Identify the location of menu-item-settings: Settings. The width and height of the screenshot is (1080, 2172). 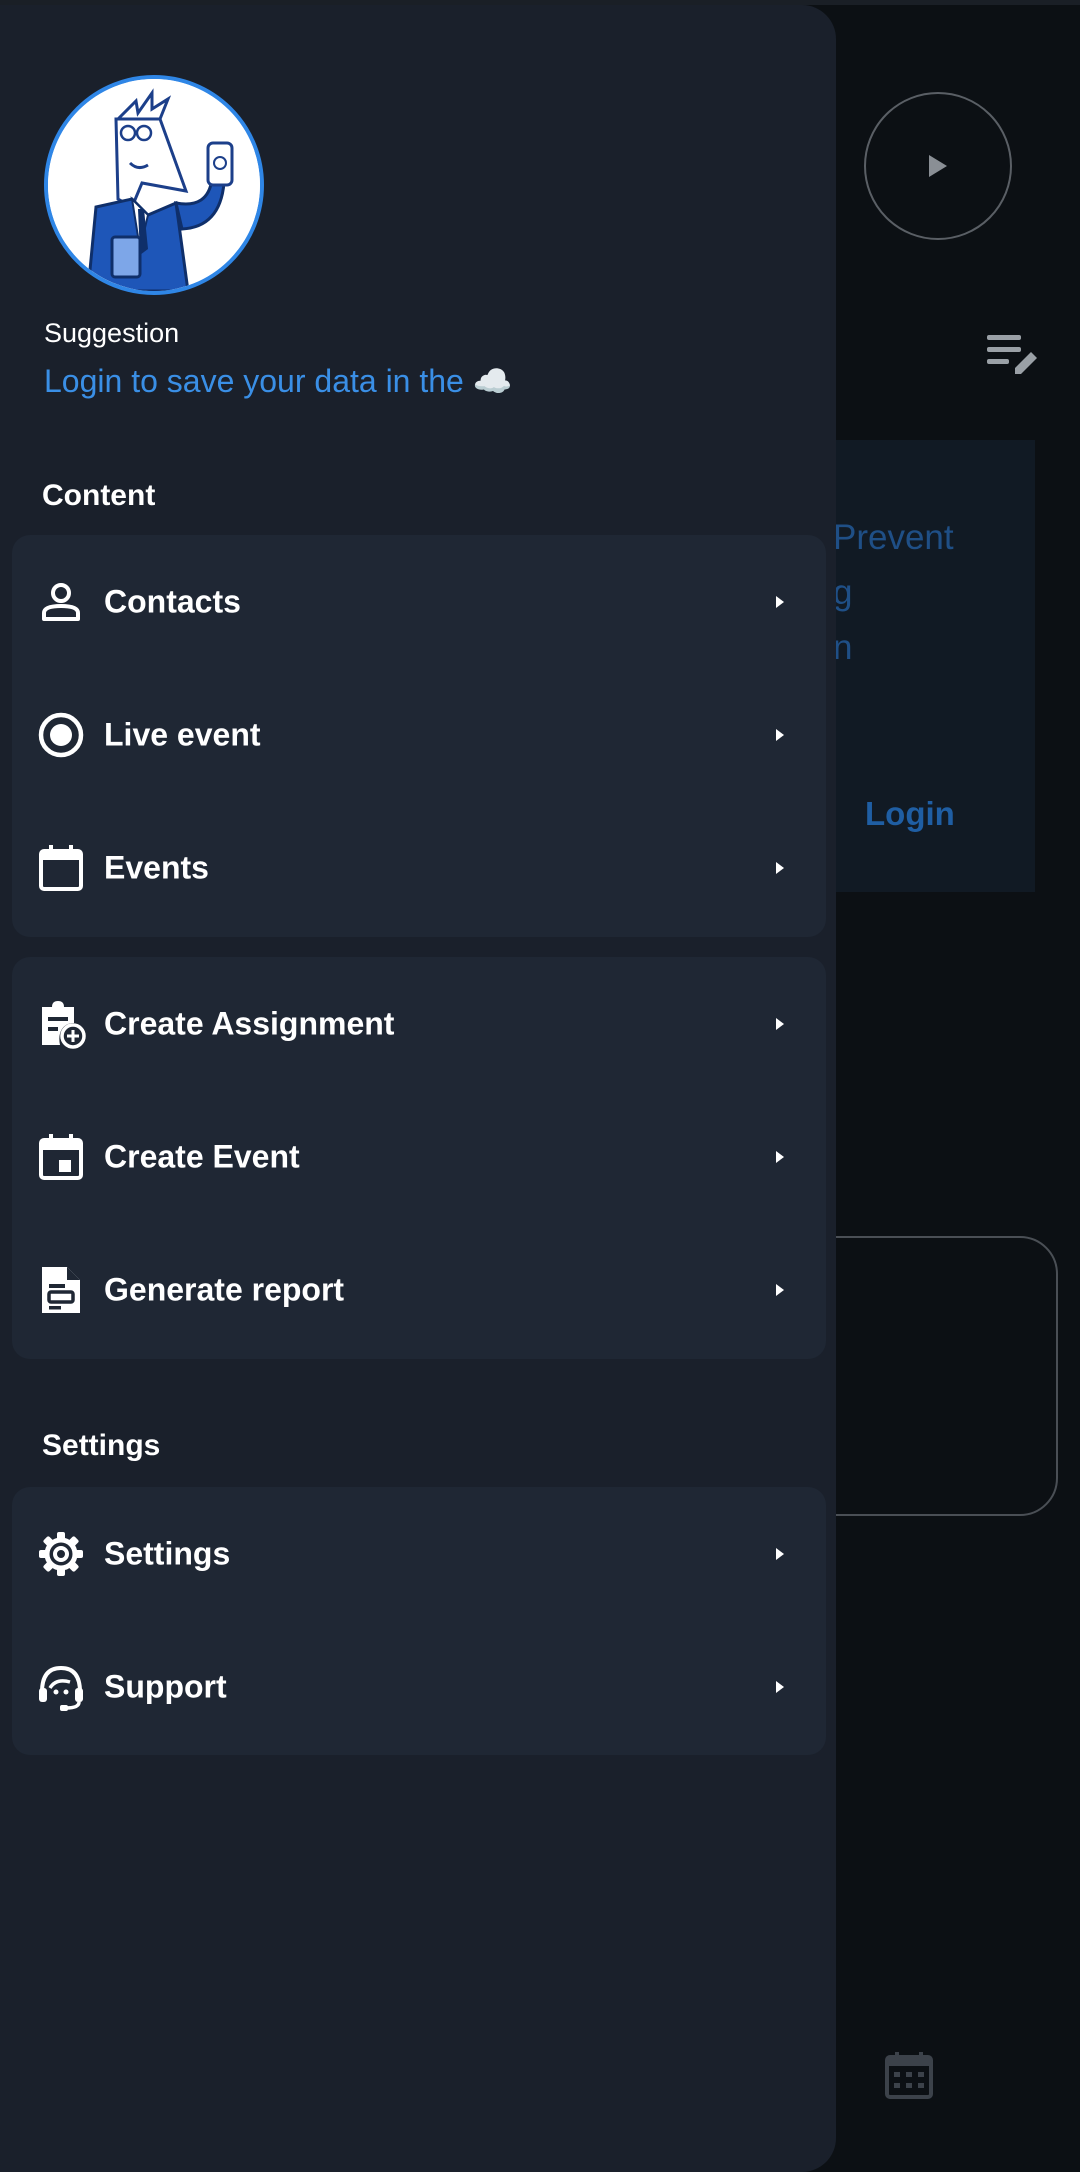
(419, 1553).